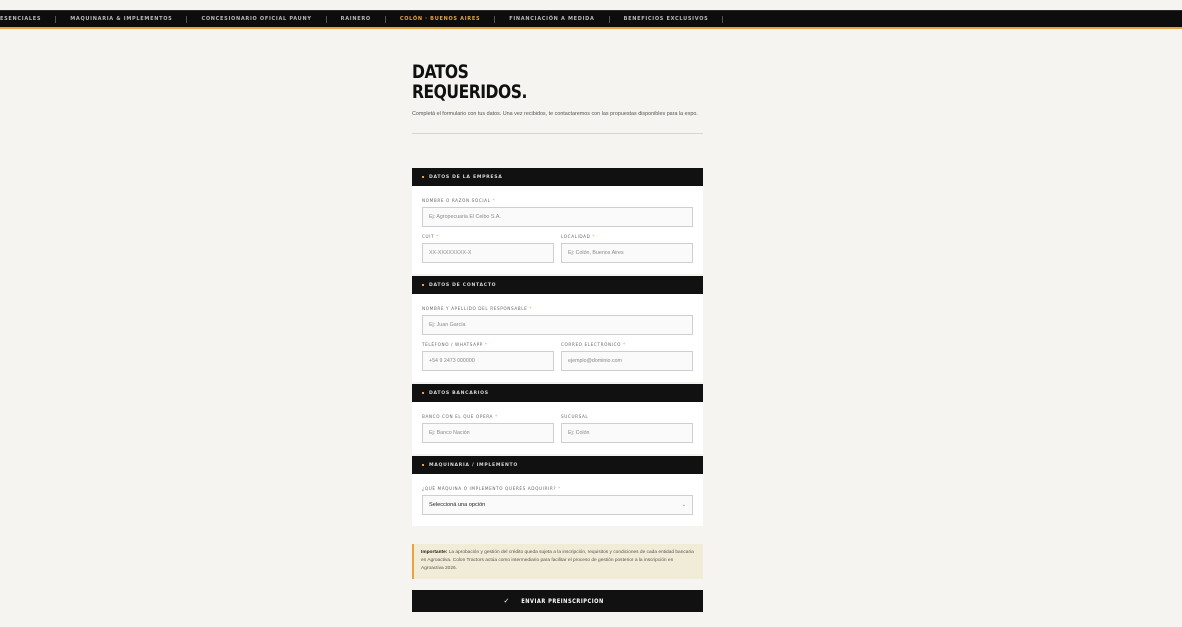  I want to click on section-maquinaria-header: Maquinaria / Implemento, so click(557, 465).